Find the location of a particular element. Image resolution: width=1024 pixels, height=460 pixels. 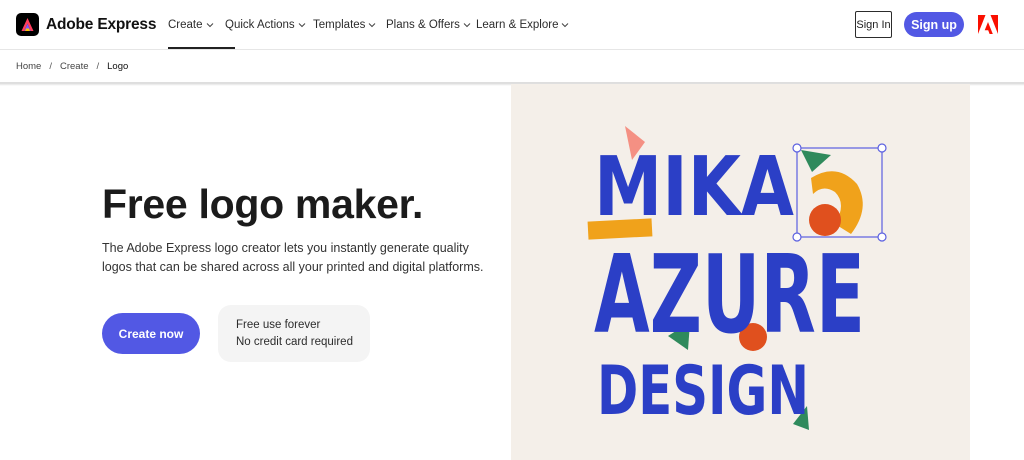

free-use-info: Free use forever No credit card required is located at coordinates (294, 333).